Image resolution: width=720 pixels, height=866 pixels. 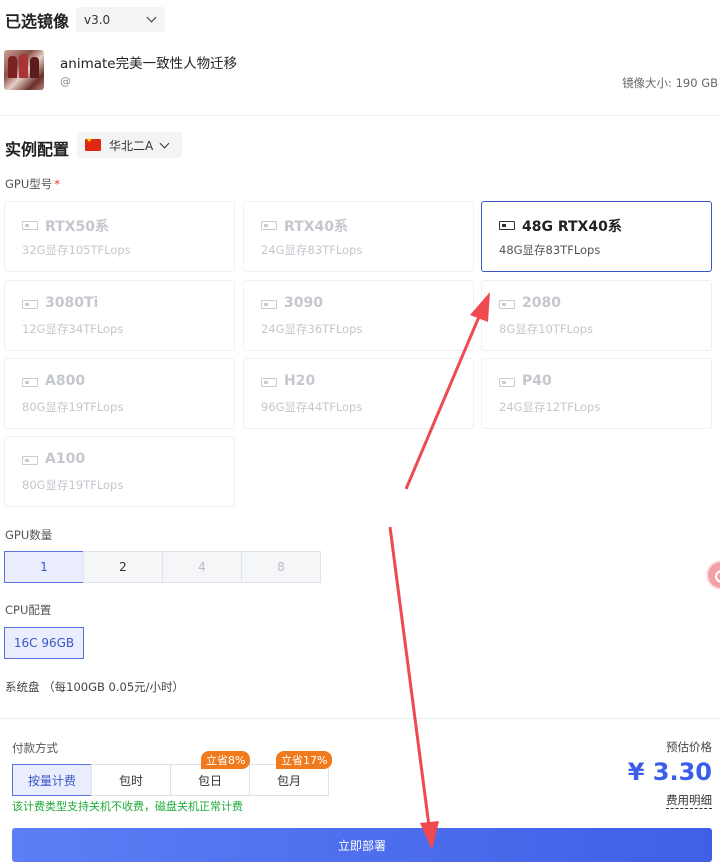 I want to click on gpu-card-3080ti: 3080Ti 12G显存34TFLops, so click(x=119, y=315).